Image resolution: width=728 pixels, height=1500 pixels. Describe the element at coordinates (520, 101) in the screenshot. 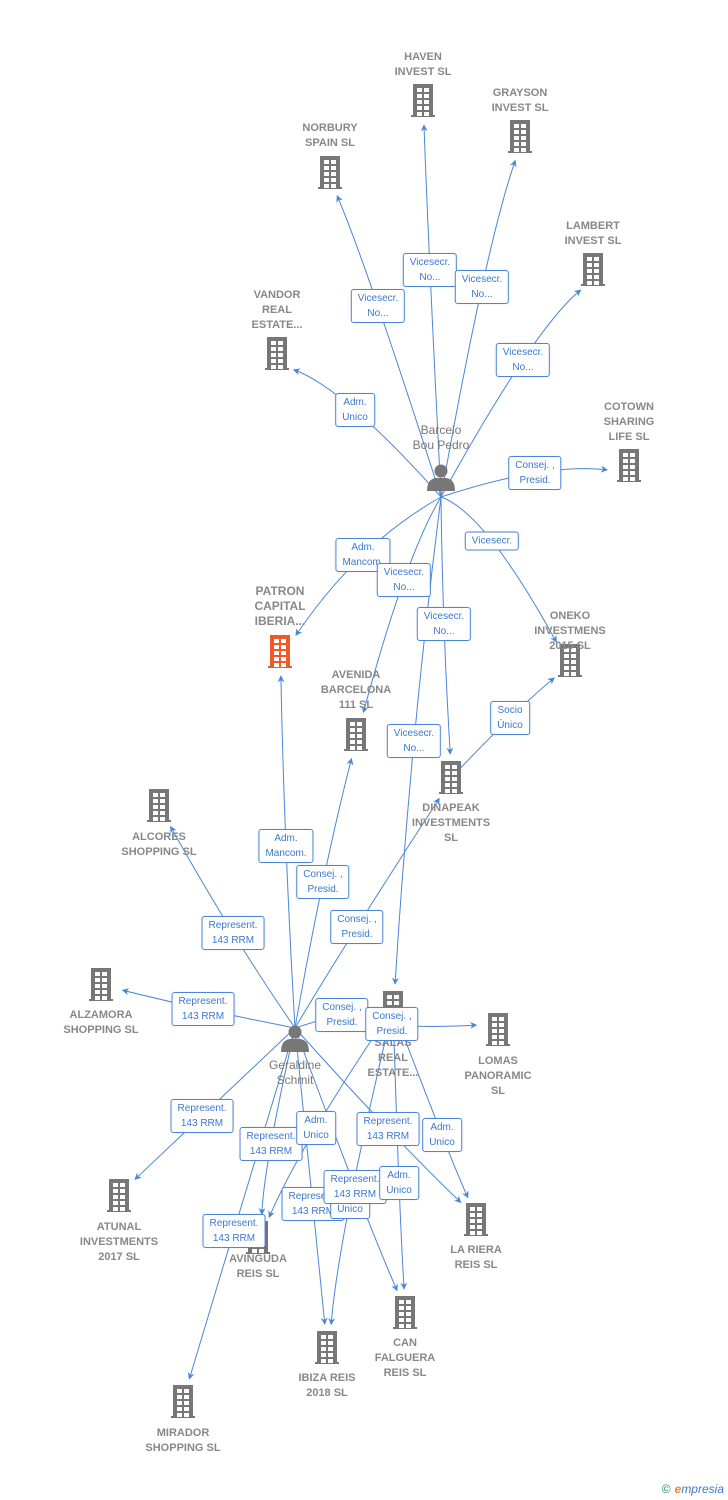

I see `node-label-grayson: GRAYSON INVEST SL` at that location.